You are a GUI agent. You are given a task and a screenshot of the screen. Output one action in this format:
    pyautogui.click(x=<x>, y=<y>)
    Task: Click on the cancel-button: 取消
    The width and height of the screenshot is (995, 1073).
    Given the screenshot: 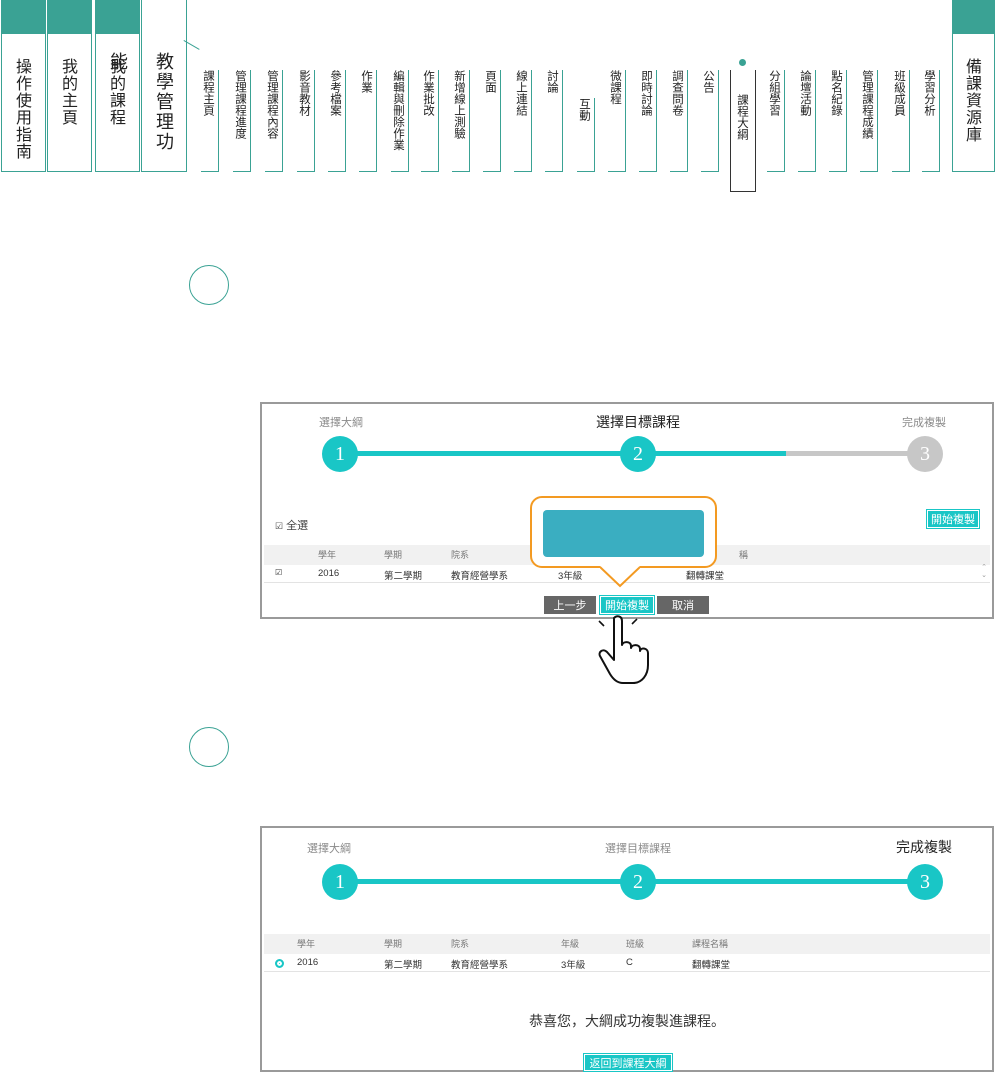 What is the action you would take?
    pyautogui.click(x=683, y=605)
    